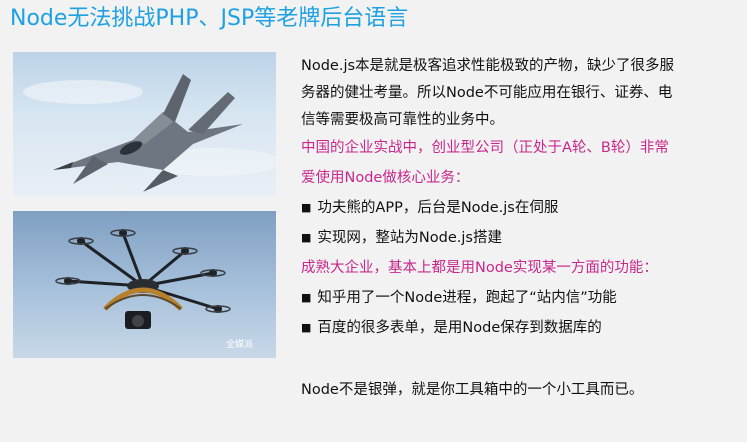 Image resolution: width=747 pixels, height=442 pixels. I want to click on intro-line-2: 务器的健壮考量。所以Node不可能应用在银行、证券、电, so click(487, 93).